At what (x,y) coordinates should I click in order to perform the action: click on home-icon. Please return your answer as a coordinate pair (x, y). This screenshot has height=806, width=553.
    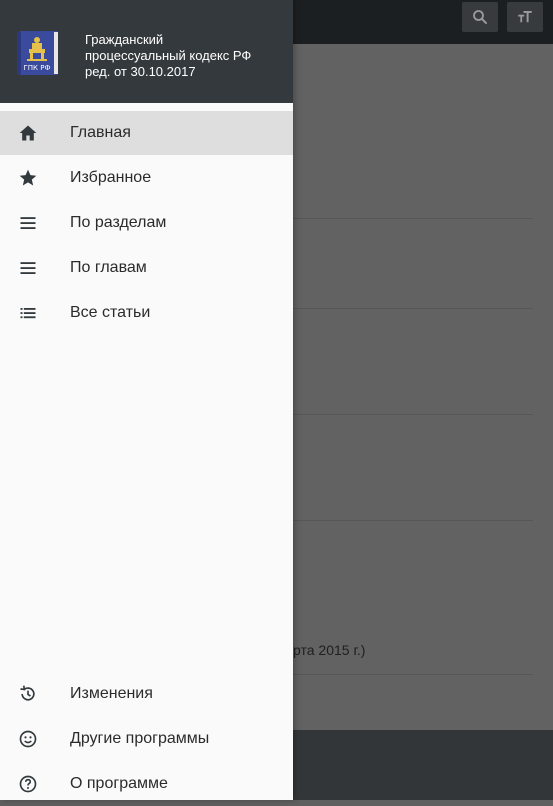
    Looking at the image, I should click on (28, 133).